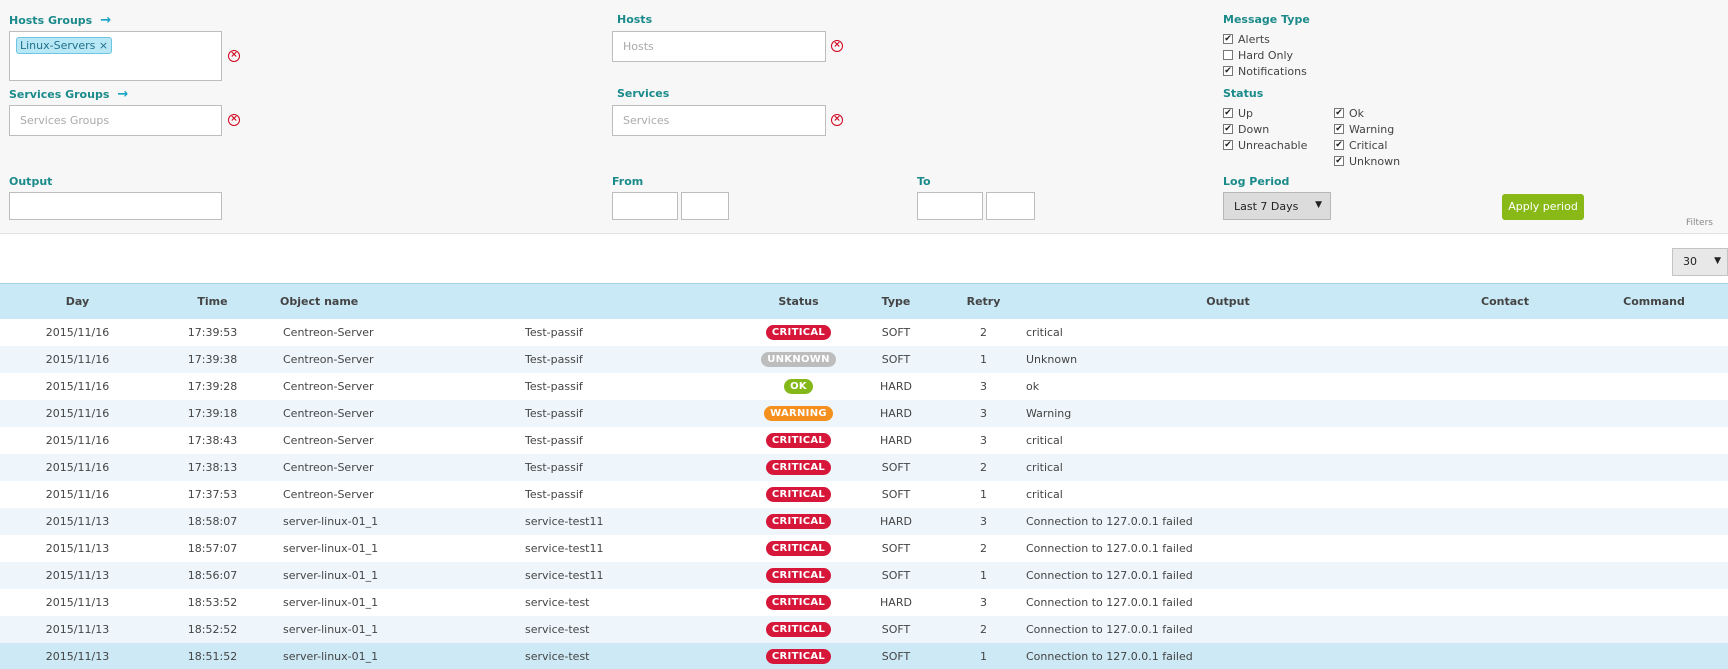  What do you see at coordinates (1367, 161) in the screenshot?
I see `checkbox-unknown: ✔ Unknown` at bounding box center [1367, 161].